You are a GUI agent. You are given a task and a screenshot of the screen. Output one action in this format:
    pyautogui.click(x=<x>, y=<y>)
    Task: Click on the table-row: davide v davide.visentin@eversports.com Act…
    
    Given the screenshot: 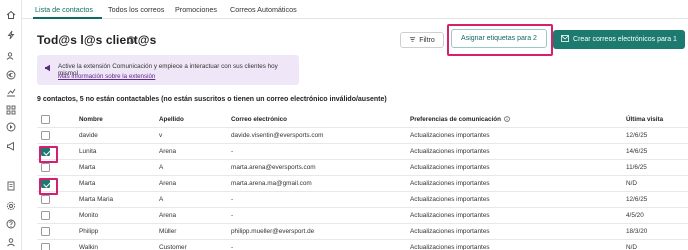 What is the action you would take?
    pyautogui.click(x=362, y=136)
    